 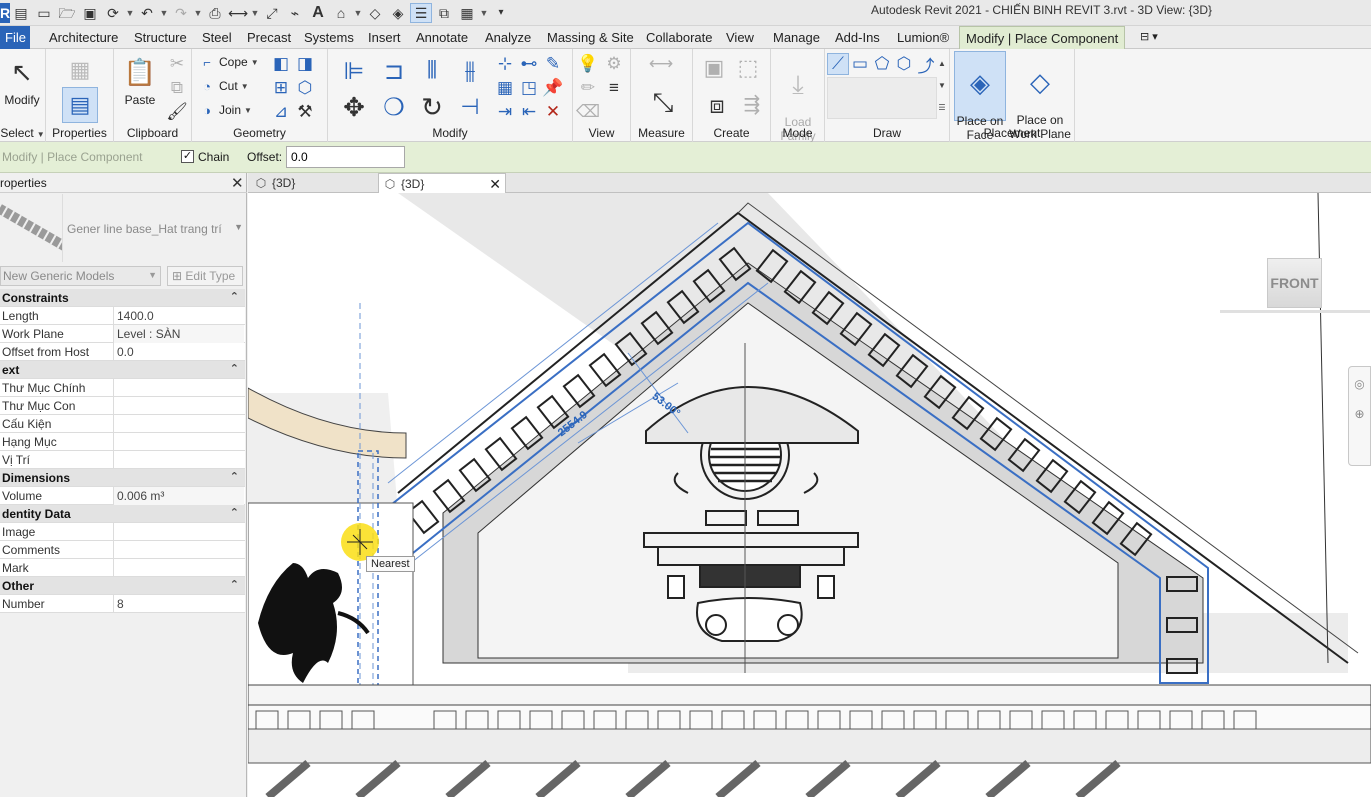 What do you see at coordinates (588, 88) in the screenshot?
I see `linework-icon: ✏` at bounding box center [588, 88].